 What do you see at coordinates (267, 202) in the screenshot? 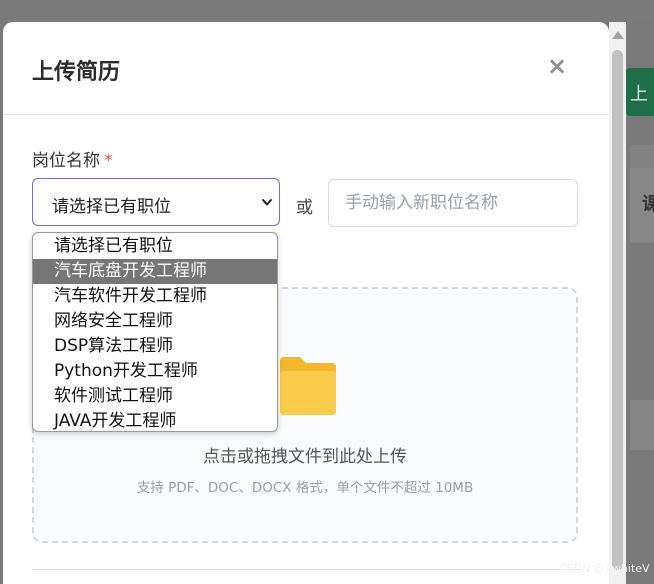
I see `chevron-down-icon` at bounding box center [267, 202].